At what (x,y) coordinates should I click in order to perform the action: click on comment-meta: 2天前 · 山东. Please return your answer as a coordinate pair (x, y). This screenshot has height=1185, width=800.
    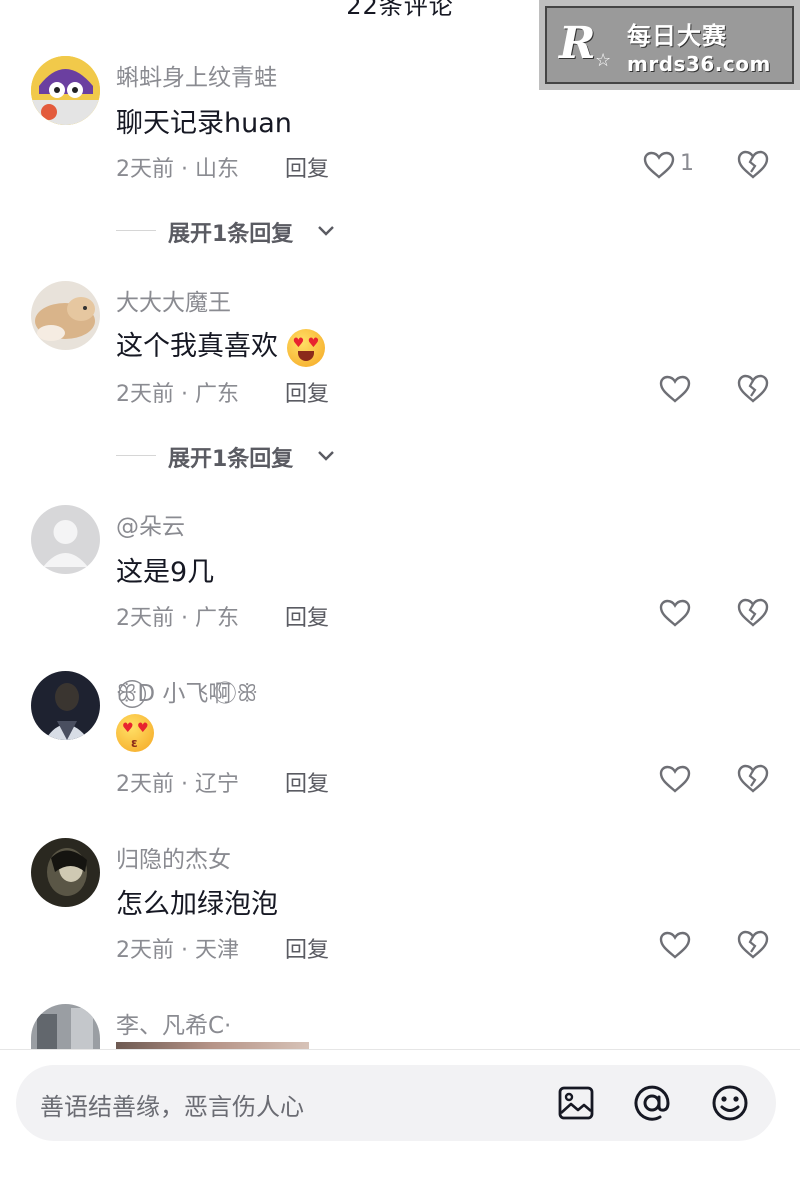
    Looking at the image, I should click on (177, 167).